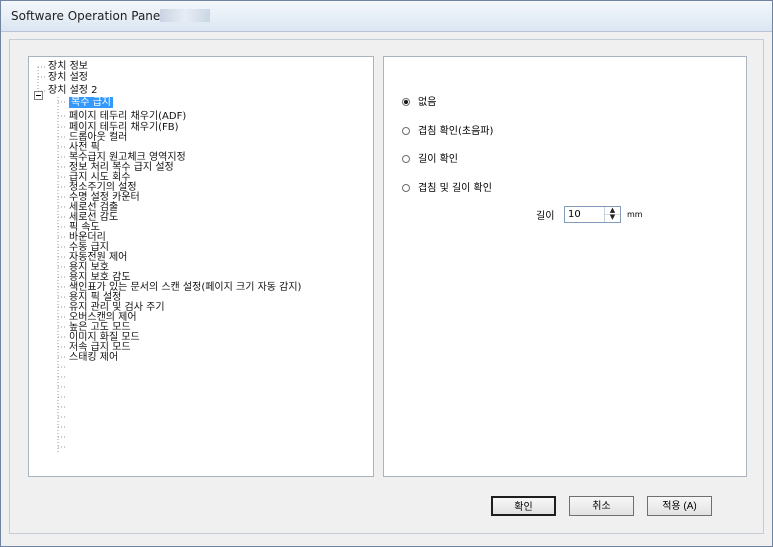  What do you see at coordinates (73, 90) in the screenshot?
I see `tree-item-device-settings-2: 장치 설정 2` at bounding box center [73, 90].